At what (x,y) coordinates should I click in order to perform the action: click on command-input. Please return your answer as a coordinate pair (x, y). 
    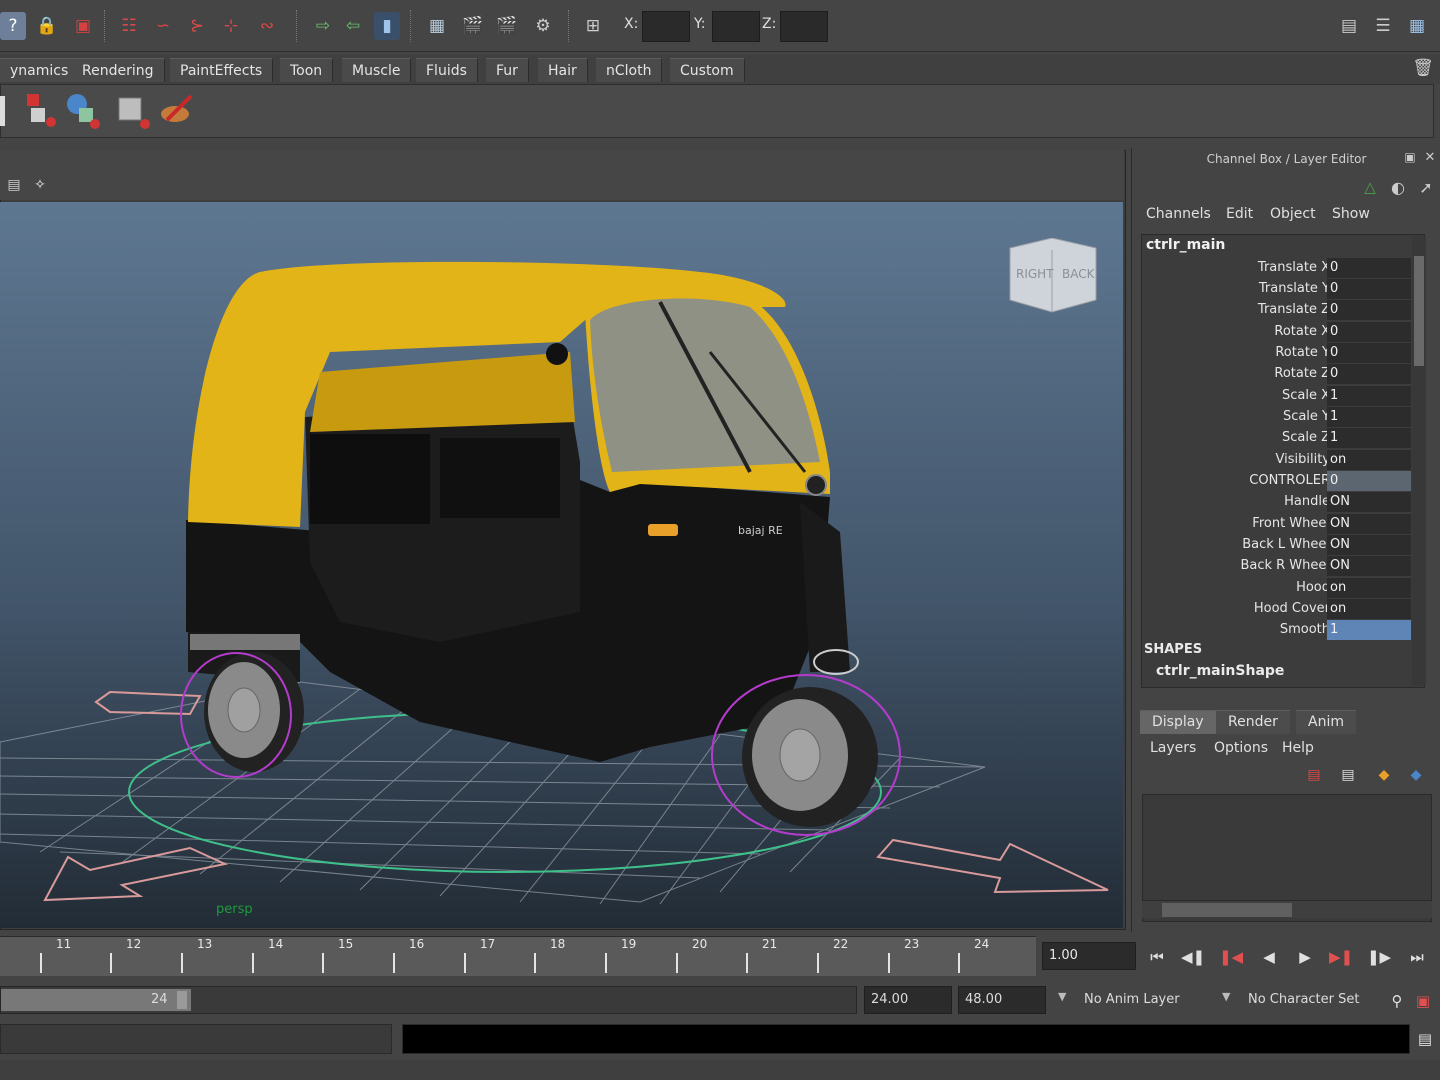
    Looking at the image, I should click on (196, 1039).